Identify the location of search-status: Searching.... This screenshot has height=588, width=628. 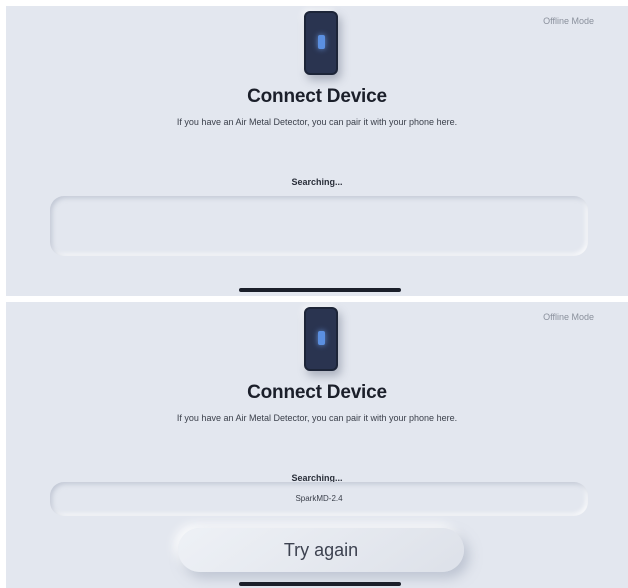
(317, 182).